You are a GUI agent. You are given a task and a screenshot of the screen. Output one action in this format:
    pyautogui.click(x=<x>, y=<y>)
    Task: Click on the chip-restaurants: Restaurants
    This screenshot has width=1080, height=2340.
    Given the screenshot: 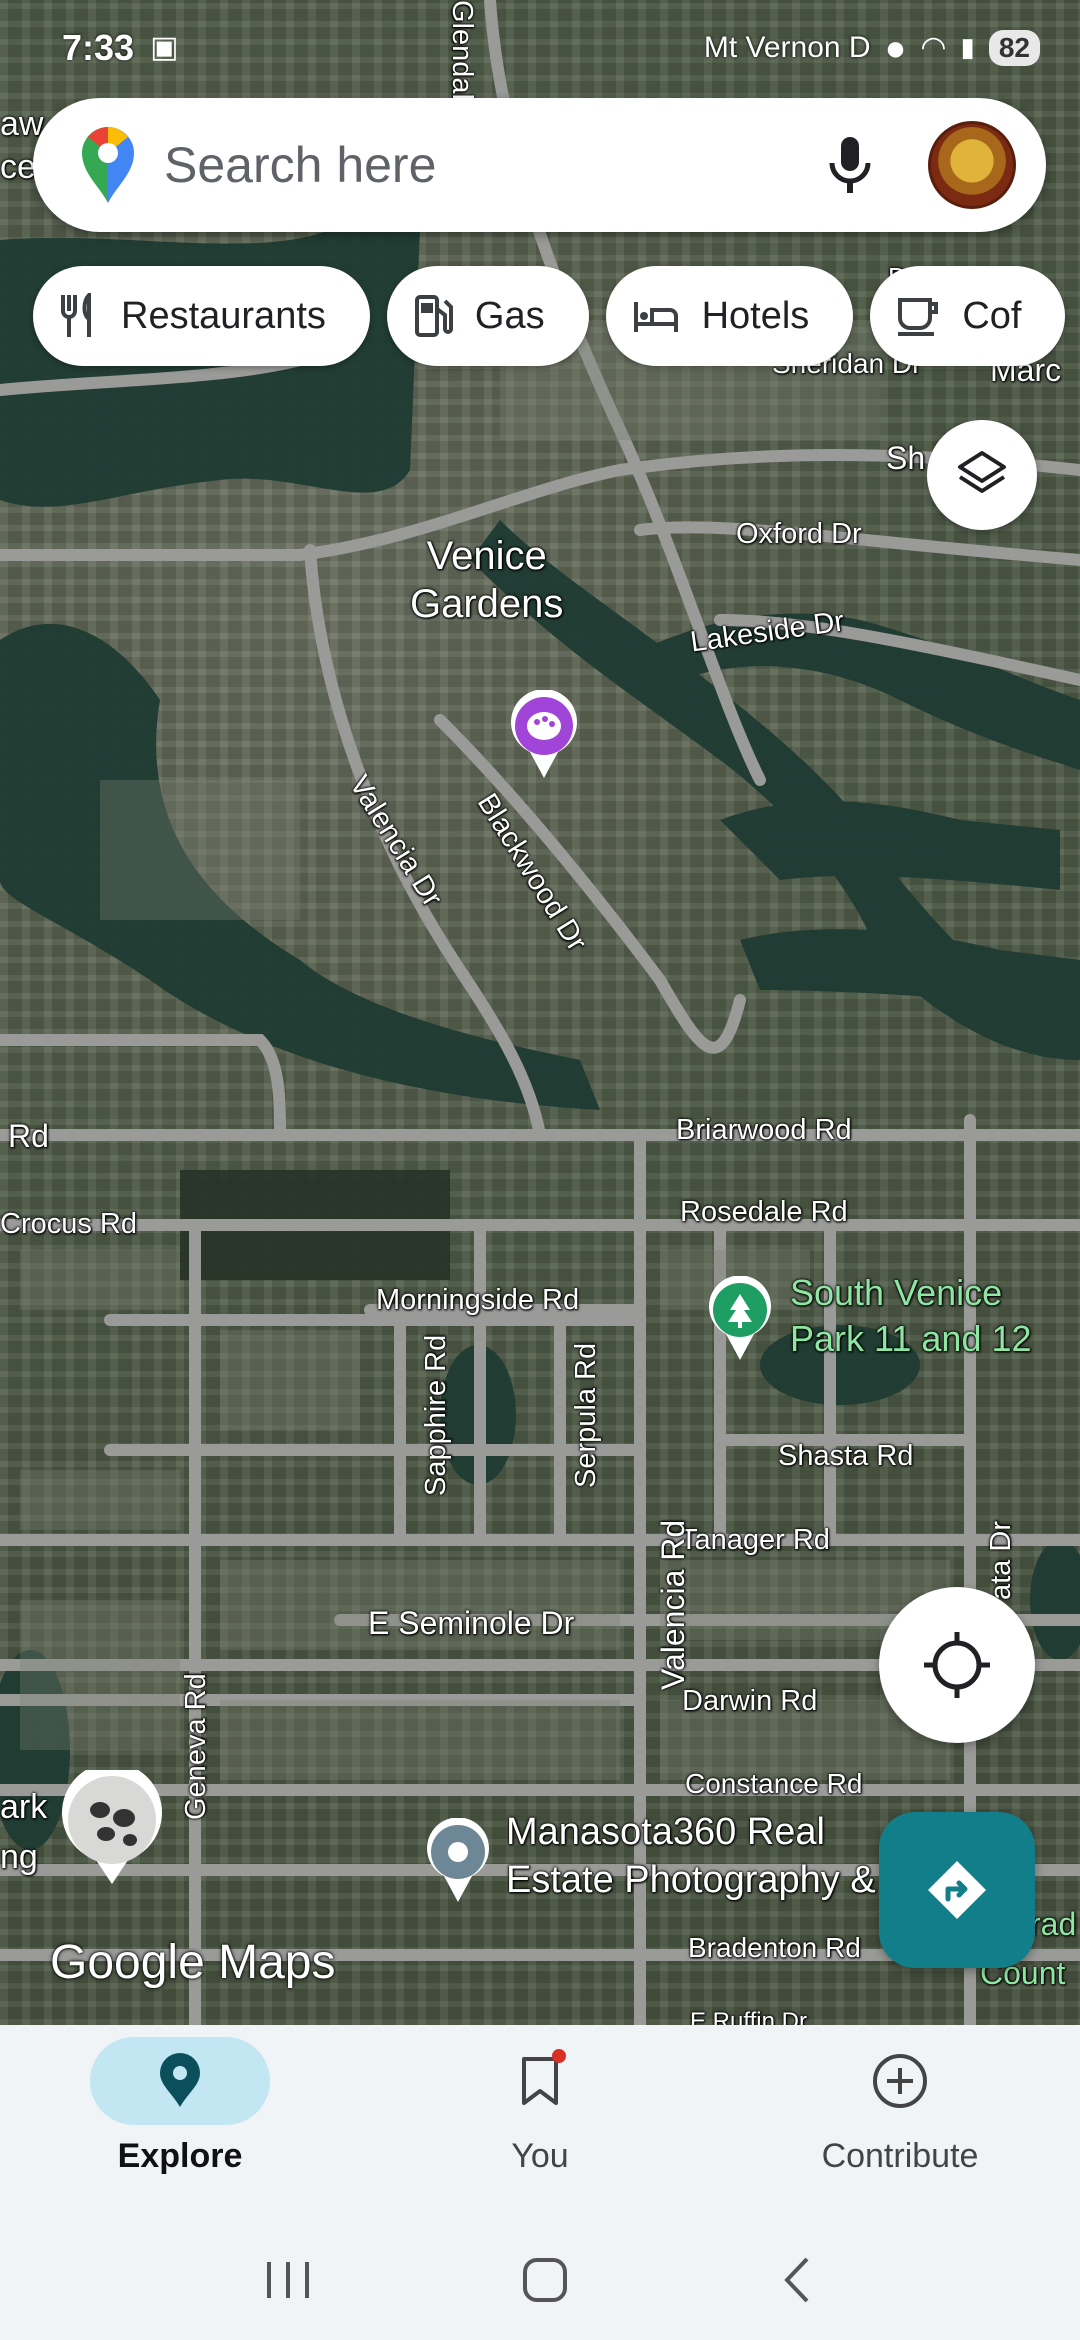 What is the action you would take?
    pyautogui.click(x=201, y=316)
    